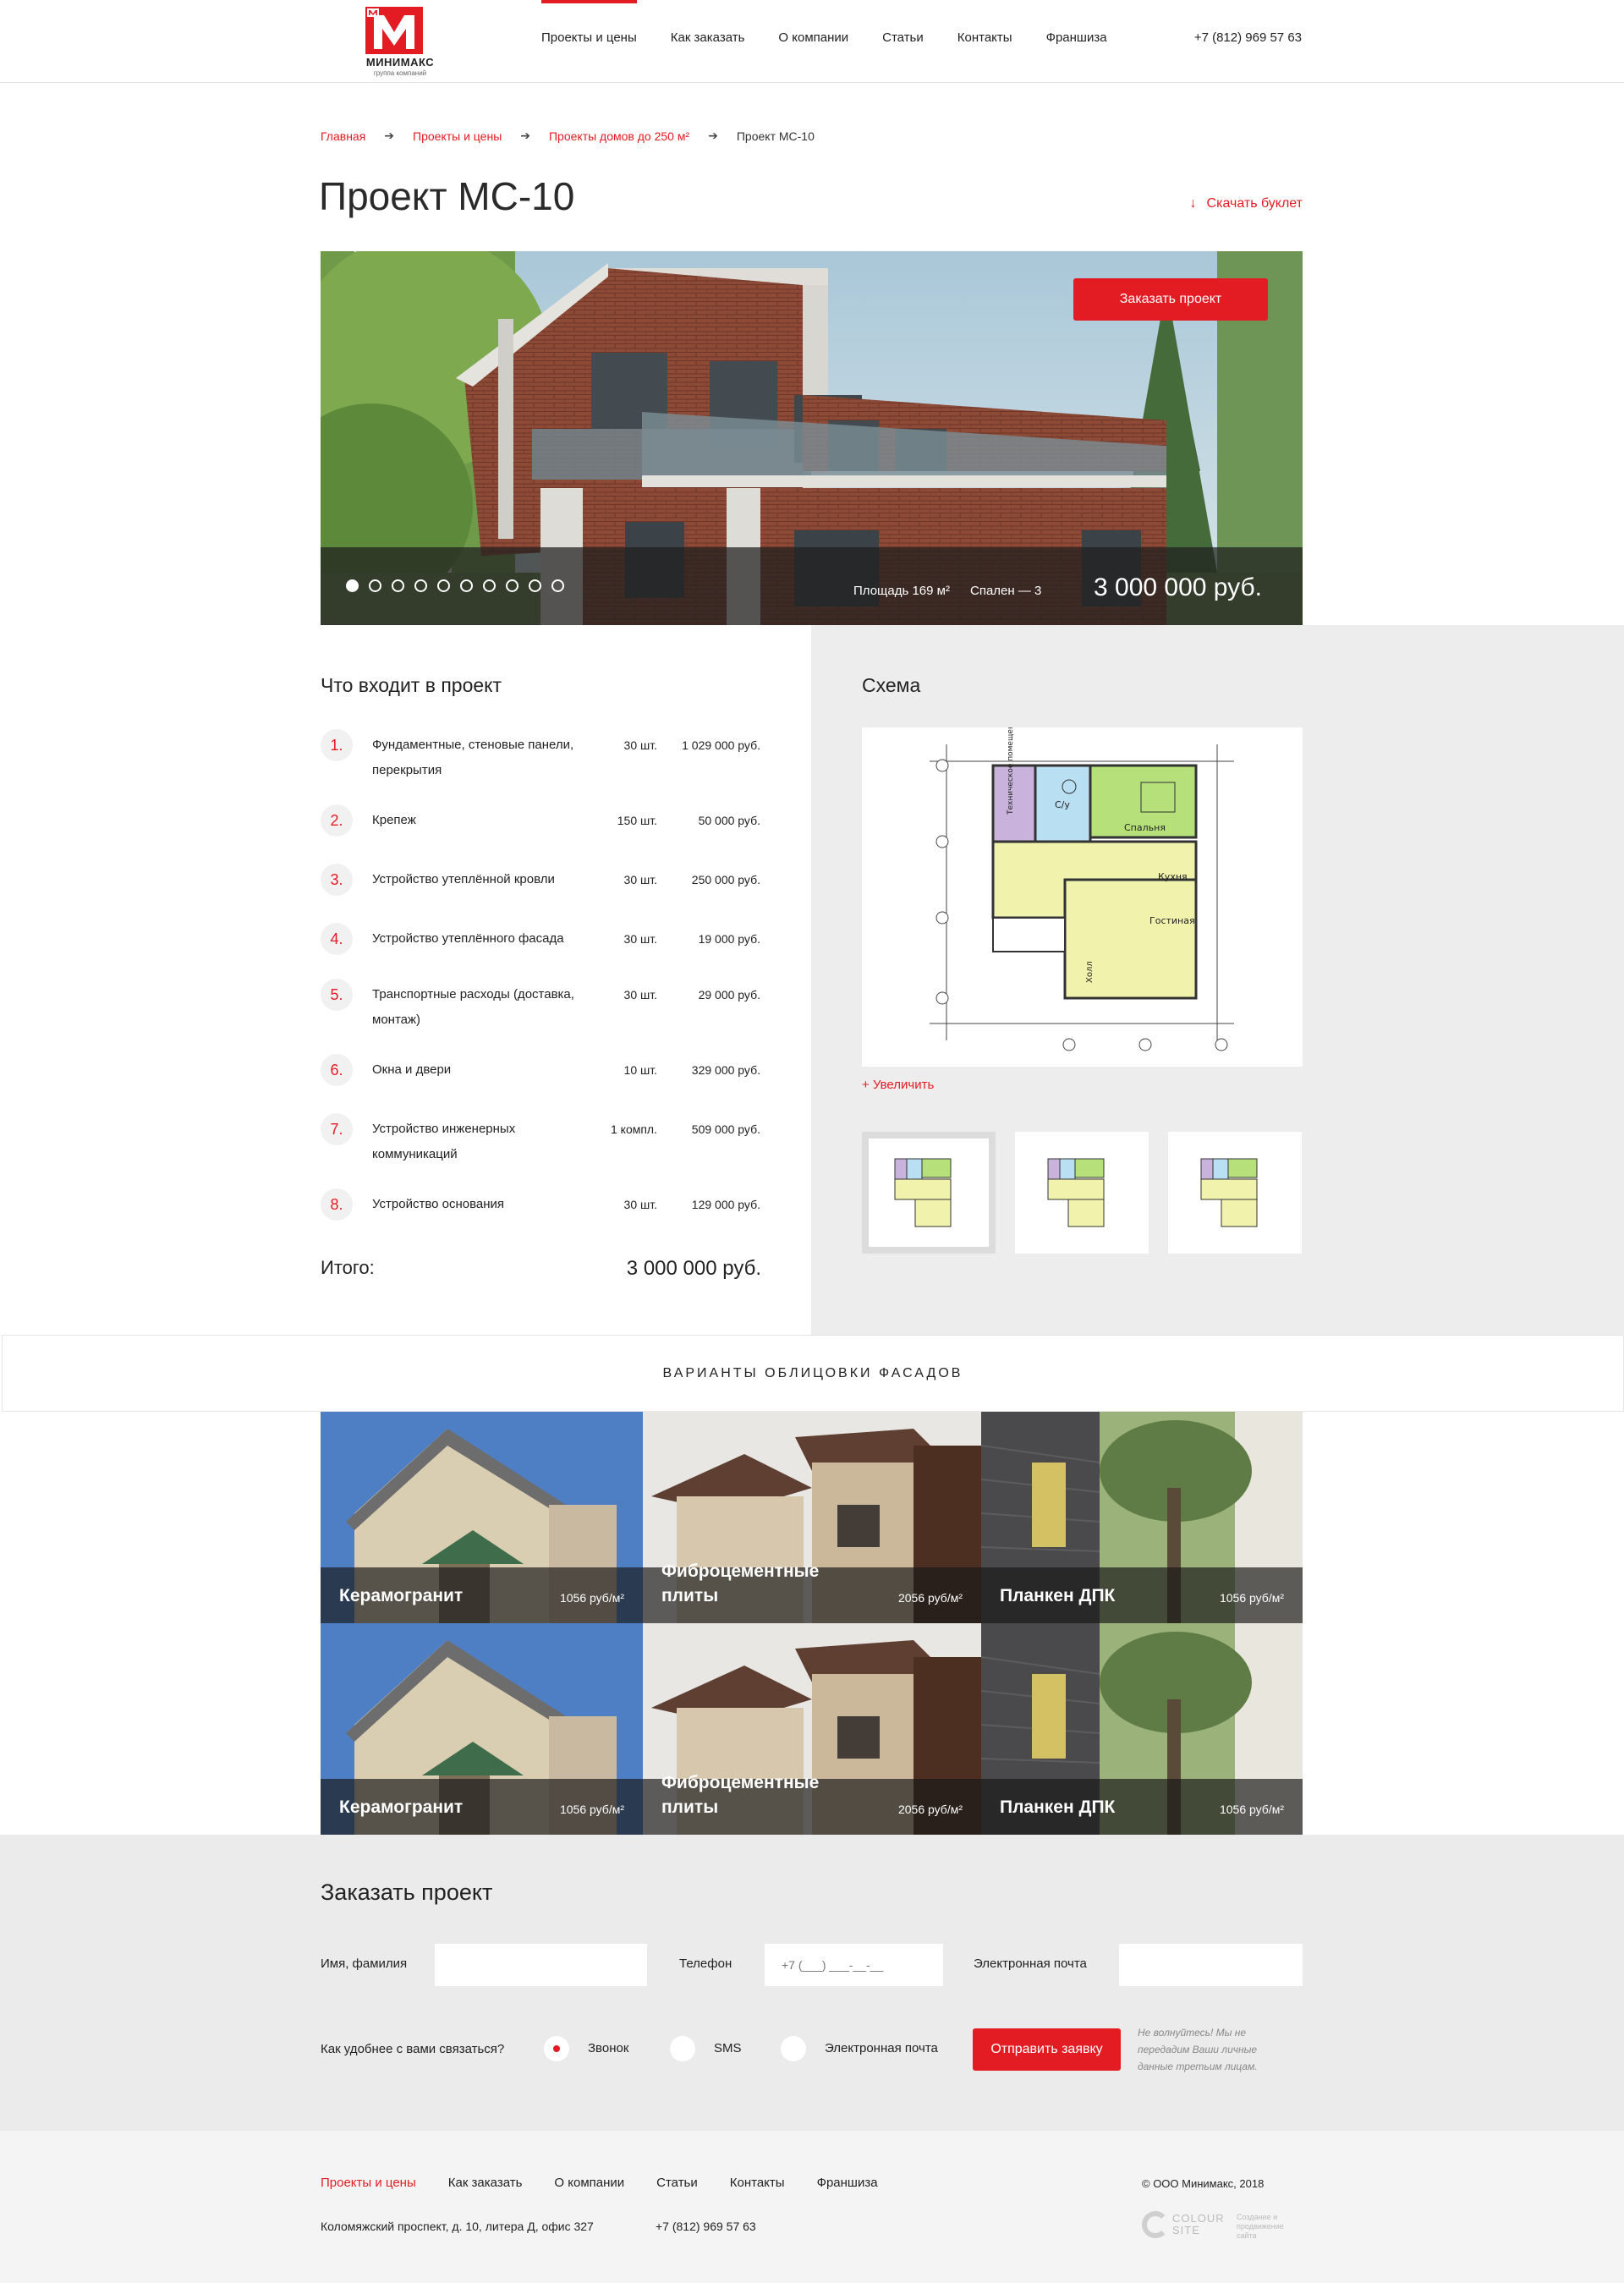  I want to click on radio-call-label: Звонок, so click(608, 2048).